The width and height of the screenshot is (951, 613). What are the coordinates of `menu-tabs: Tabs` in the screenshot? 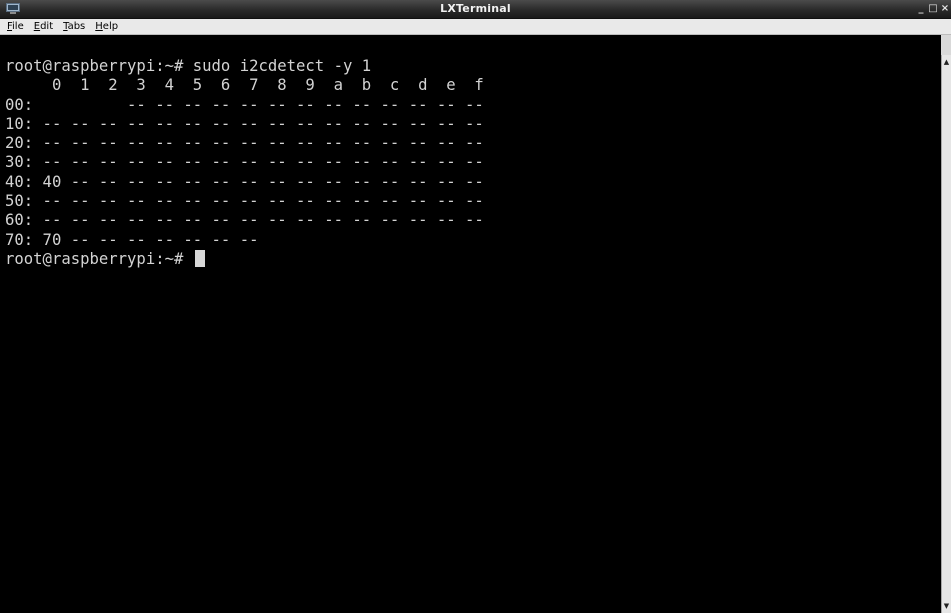 It's located at (74, 26).